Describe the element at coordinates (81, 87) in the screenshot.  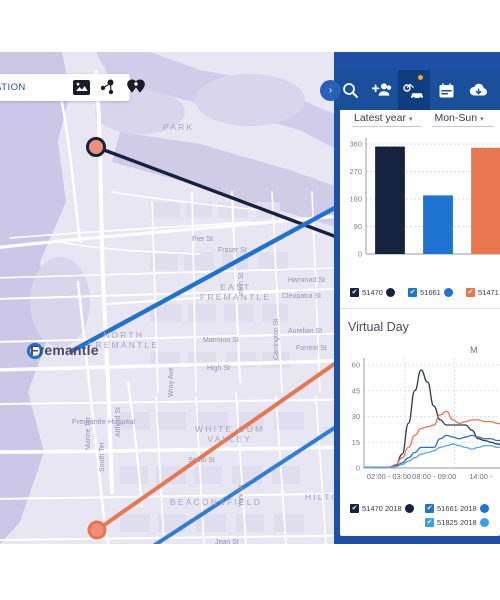
I see `image-layer-icon` at that location.